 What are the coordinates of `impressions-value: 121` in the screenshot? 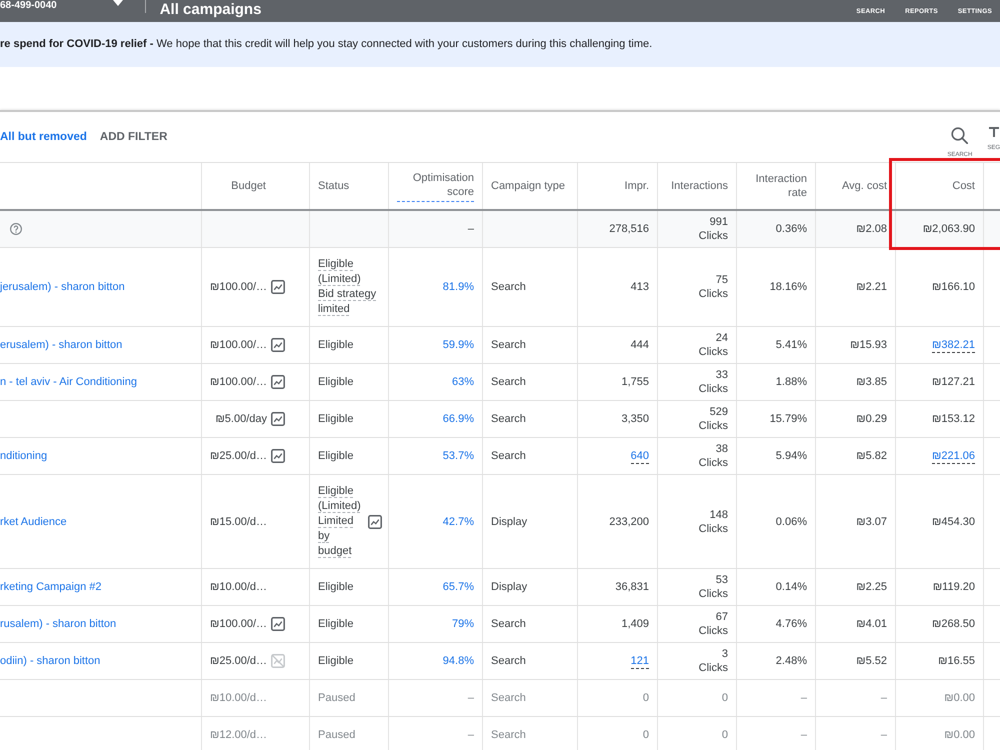 It's located at (639, 661).